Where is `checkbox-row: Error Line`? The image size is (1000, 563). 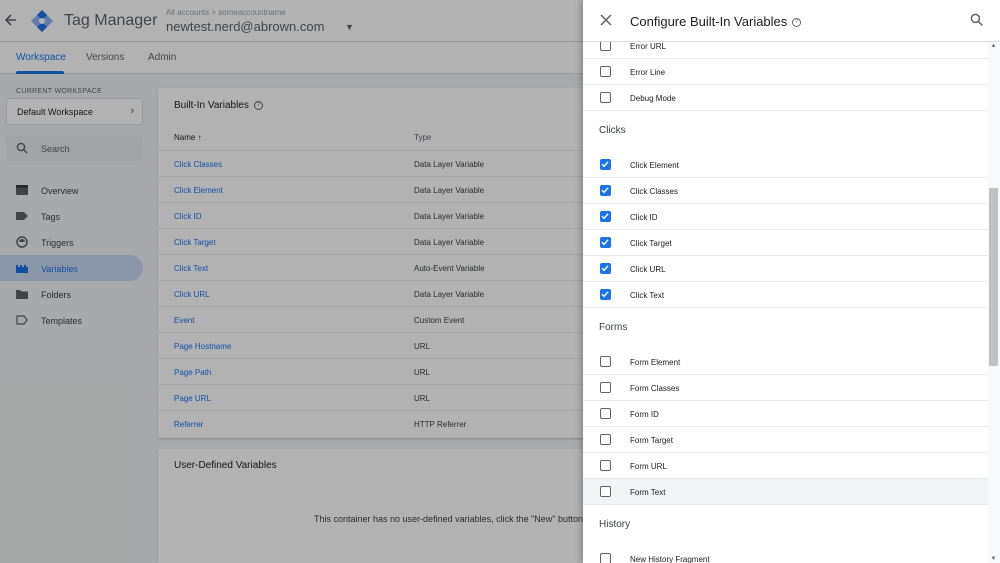
checkbox-row: Error Line is located at coordinates (785, 72).